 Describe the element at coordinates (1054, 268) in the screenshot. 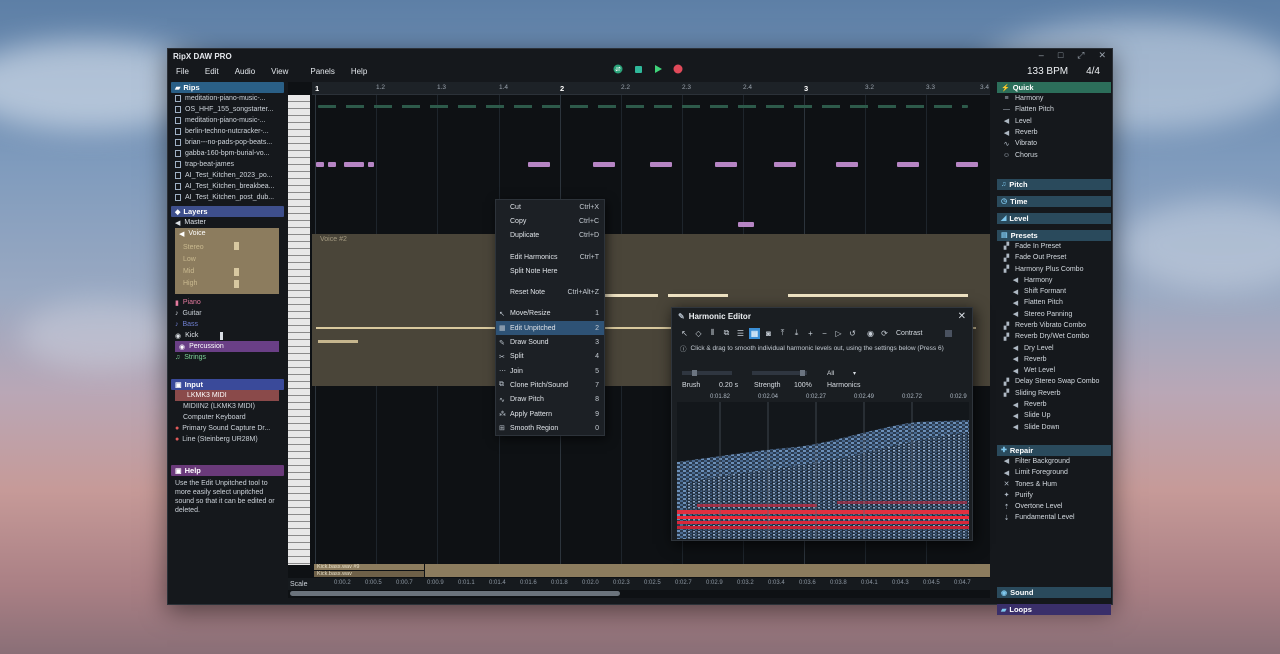

I see `preset-item: ▞ Harmony Plus Combo` at that location.